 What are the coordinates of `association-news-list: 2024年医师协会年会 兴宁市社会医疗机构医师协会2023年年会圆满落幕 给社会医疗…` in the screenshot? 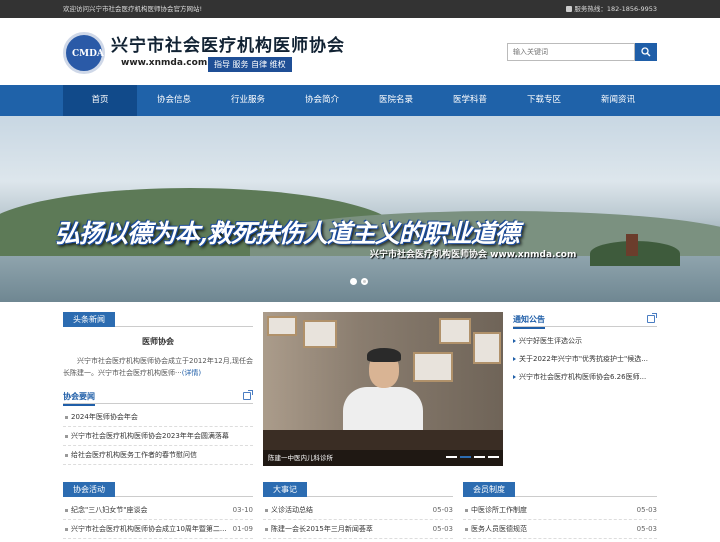 It's located at (158, 436).